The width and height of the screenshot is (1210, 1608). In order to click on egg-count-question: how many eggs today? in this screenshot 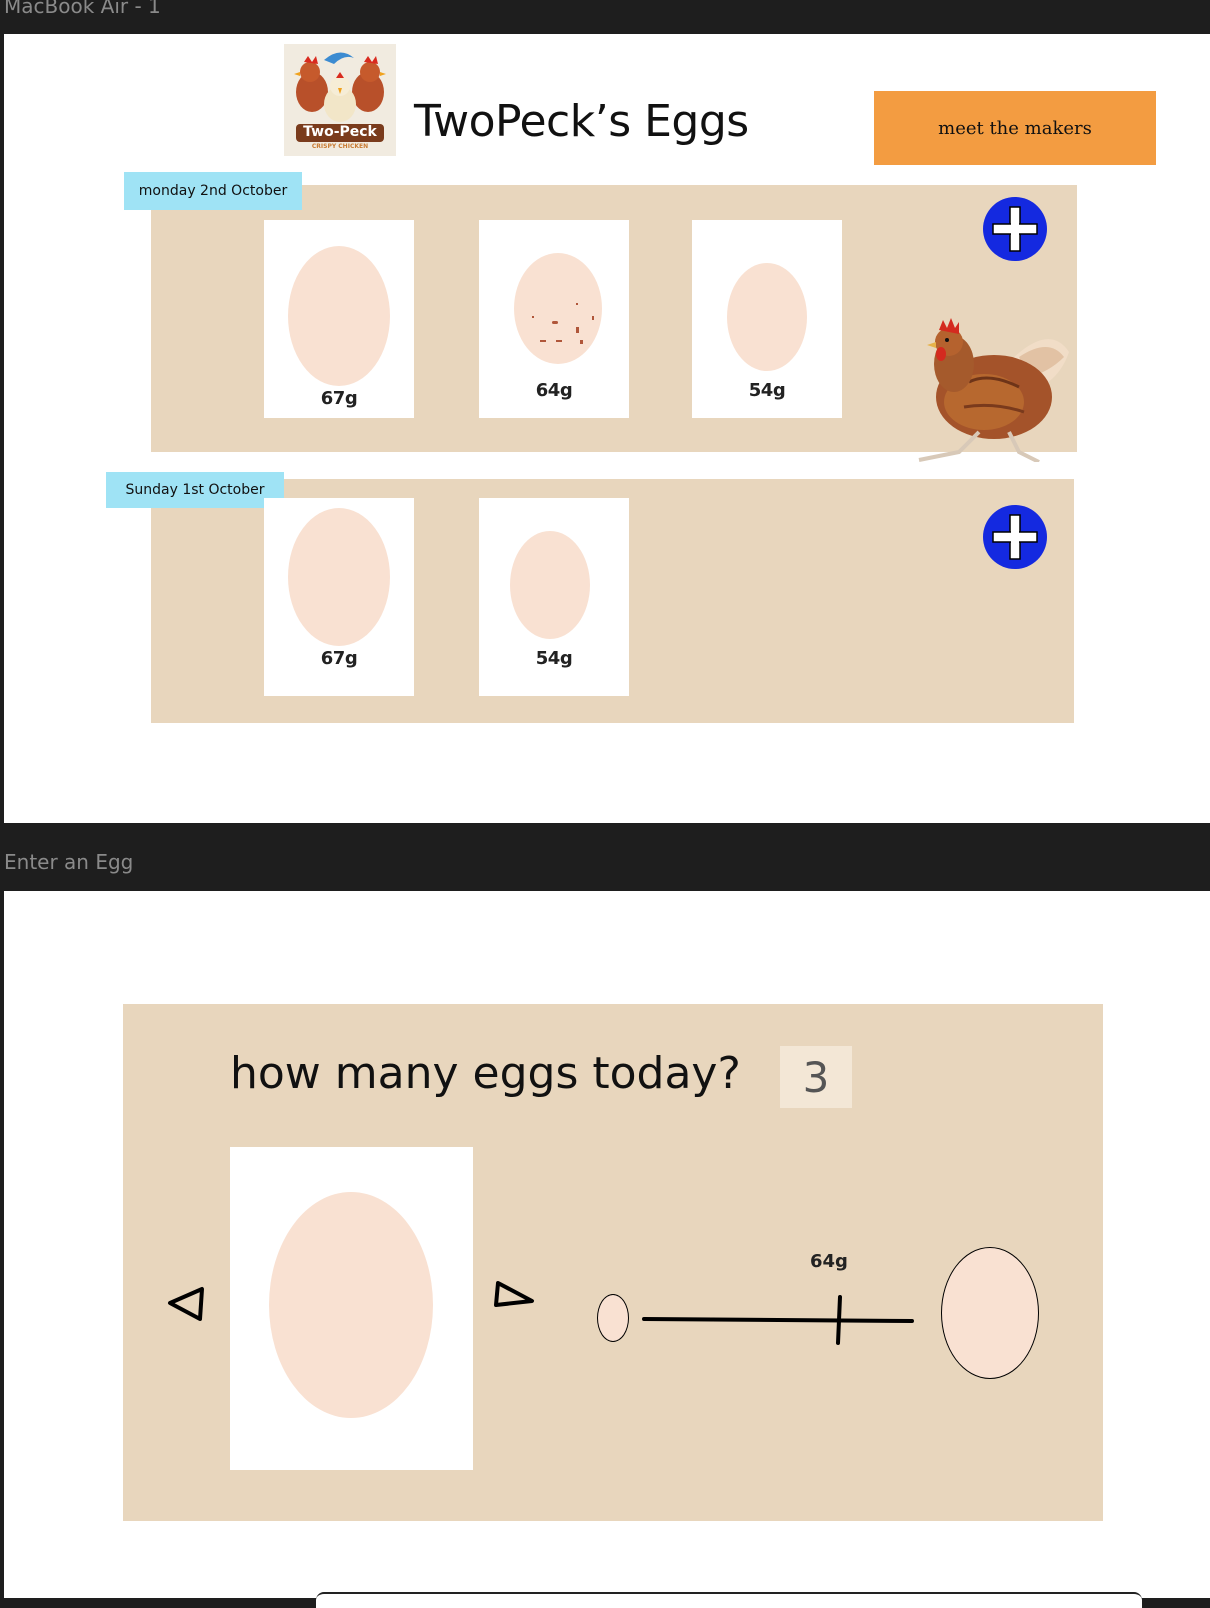, I will do `click(485, 1073)`.